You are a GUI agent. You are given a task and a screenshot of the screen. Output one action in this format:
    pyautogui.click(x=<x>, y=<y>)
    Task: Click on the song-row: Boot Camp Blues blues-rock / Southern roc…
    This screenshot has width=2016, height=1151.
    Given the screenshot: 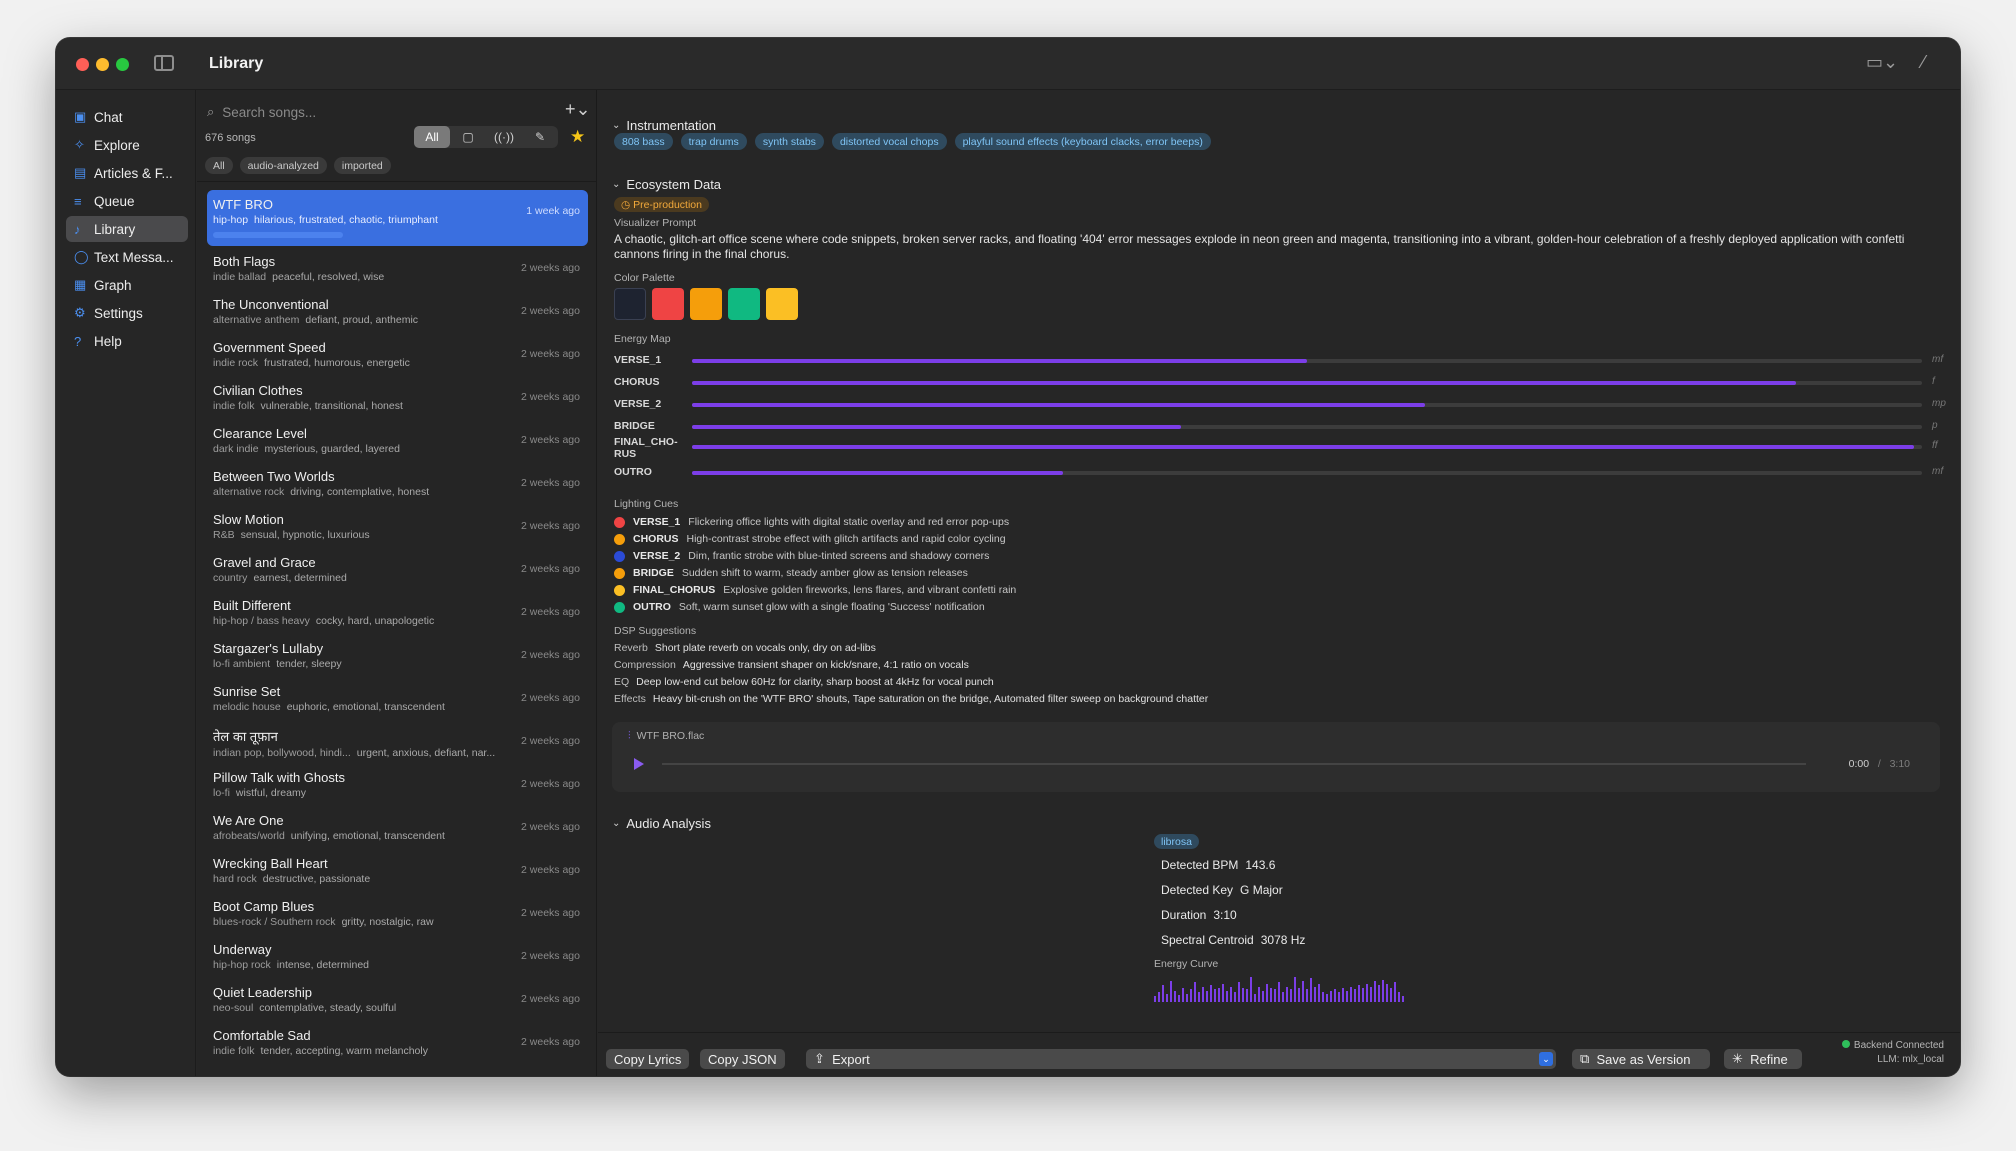 What is the action you would take?
    pyautogui.click(x=397, y=913)
    